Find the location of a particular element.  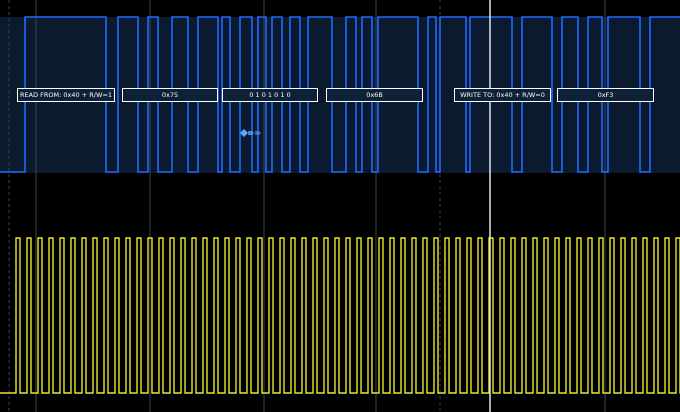

decode-bits: 0 1 0 1 0 1 0 is located at coordinates (270, 95).